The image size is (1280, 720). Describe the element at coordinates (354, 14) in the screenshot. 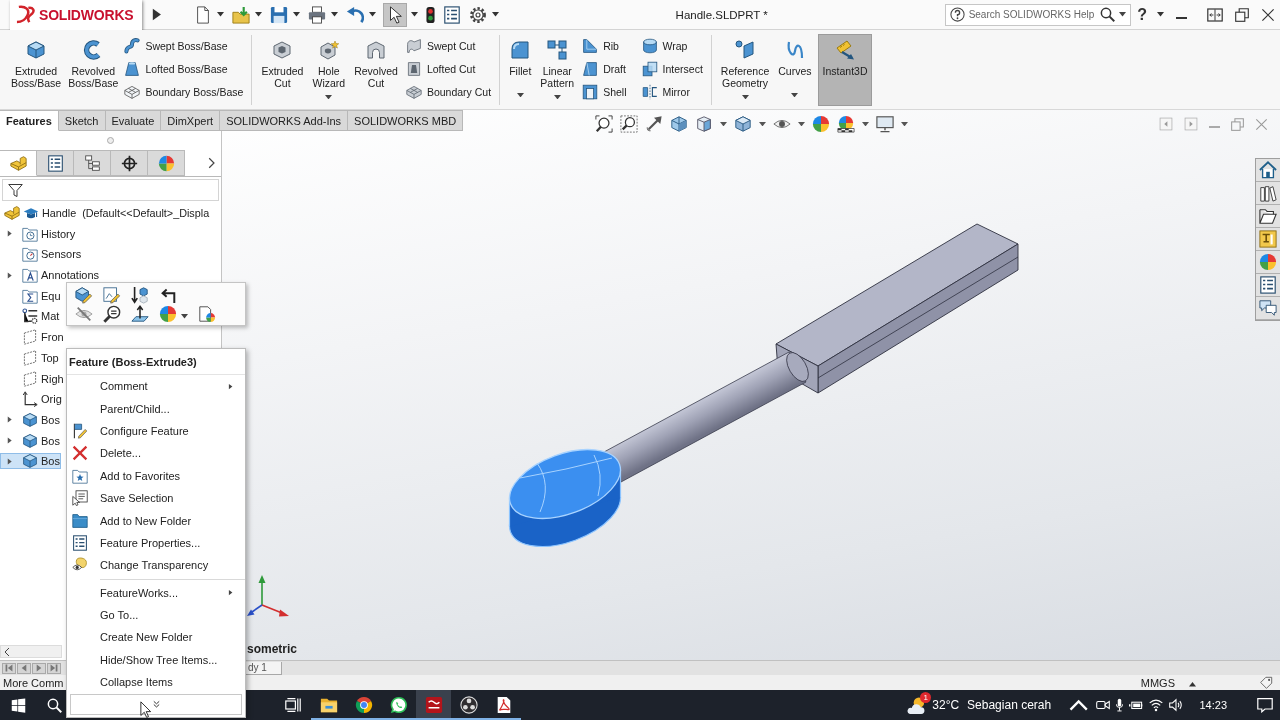

I see `undo-icon` at that location.